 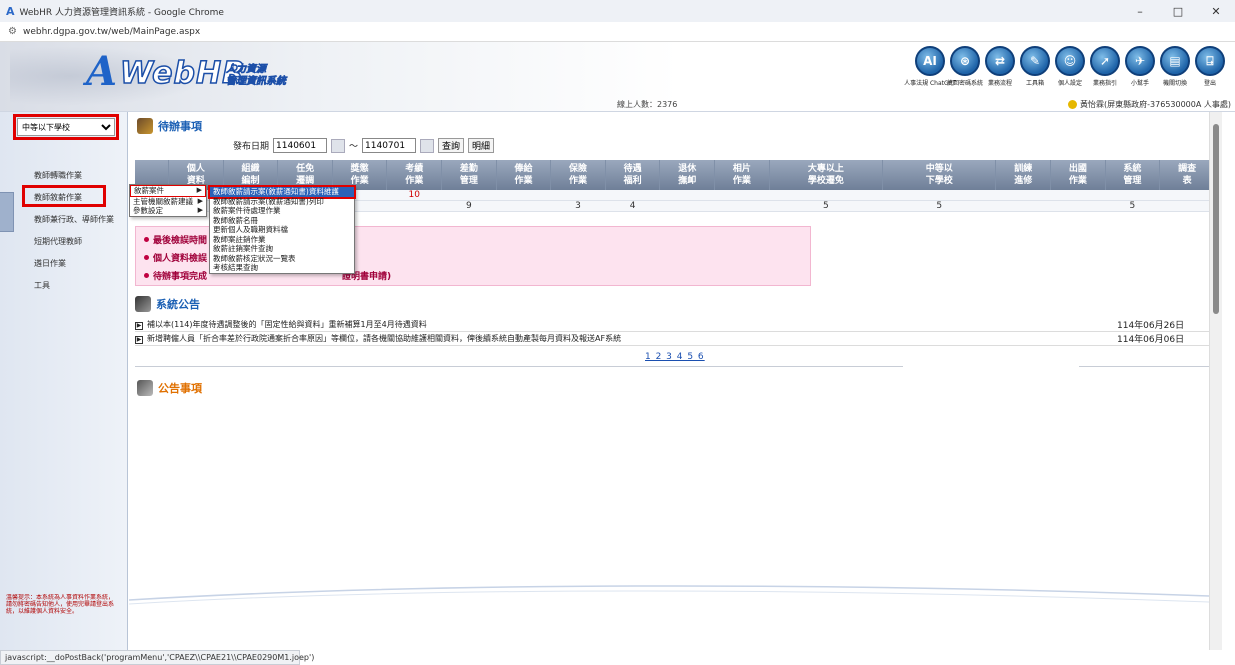 I want to click on submenu-item: 敘薪註銷案件查詢, so click(x=282, y=249).